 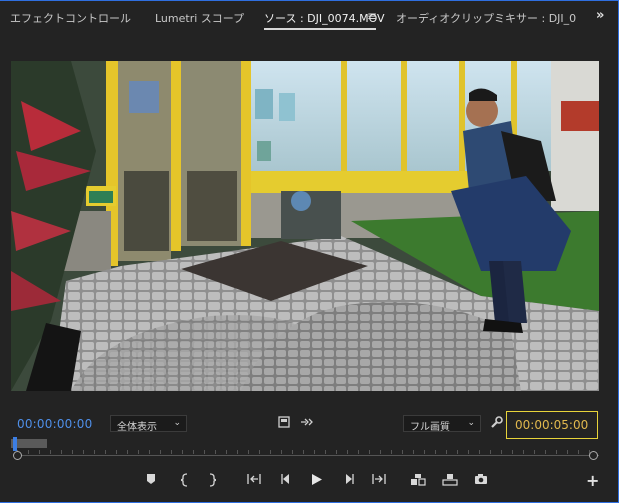 I want to click on zoom-start-handle, so click(x=17, y=455).